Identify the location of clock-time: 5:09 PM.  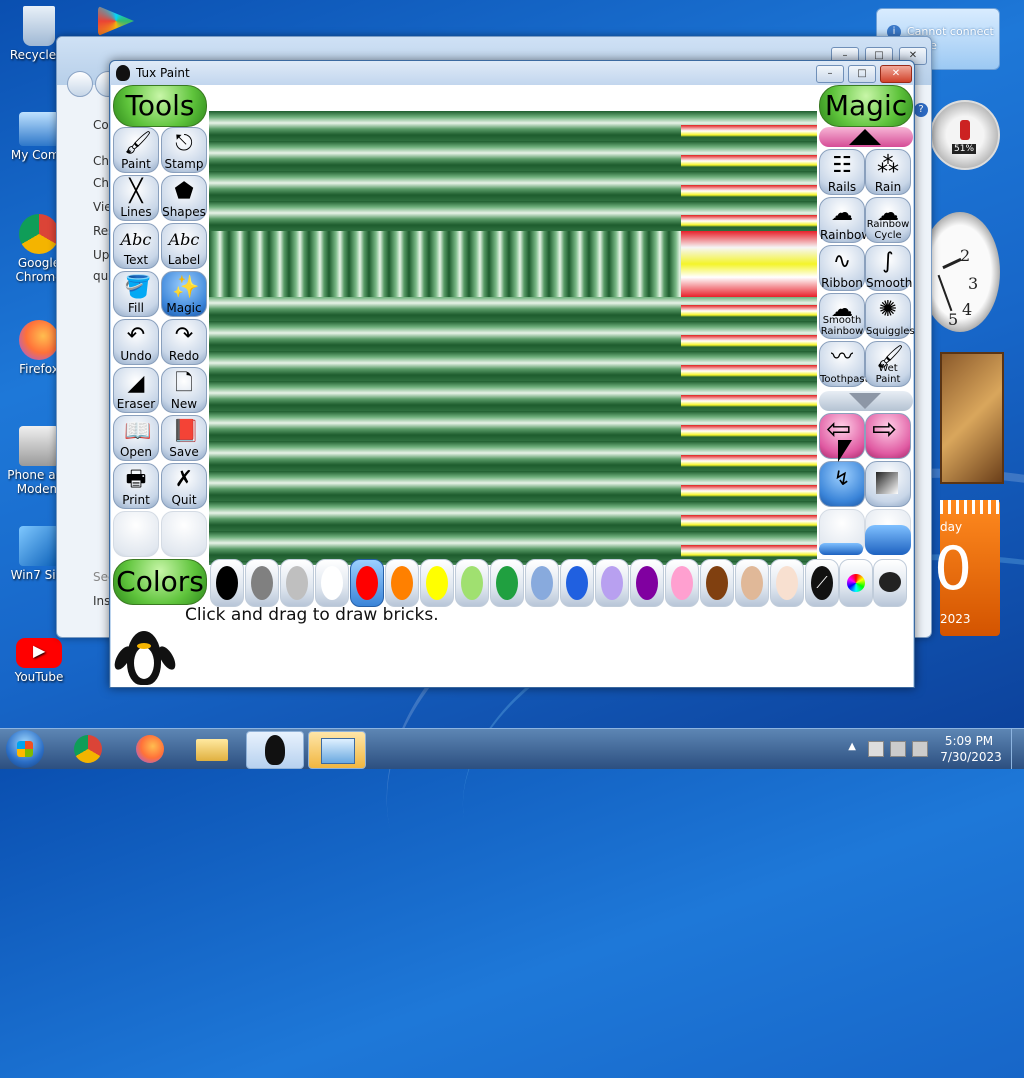
(969, 741).